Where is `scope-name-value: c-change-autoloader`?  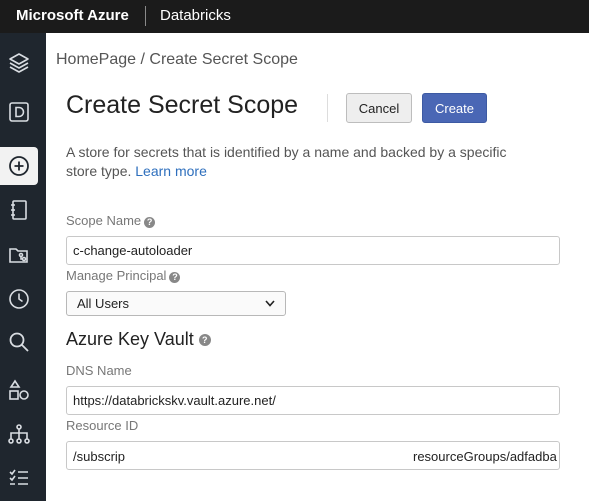 scope-name-value: c-change-autoloader is located at coordinates (133, 250).